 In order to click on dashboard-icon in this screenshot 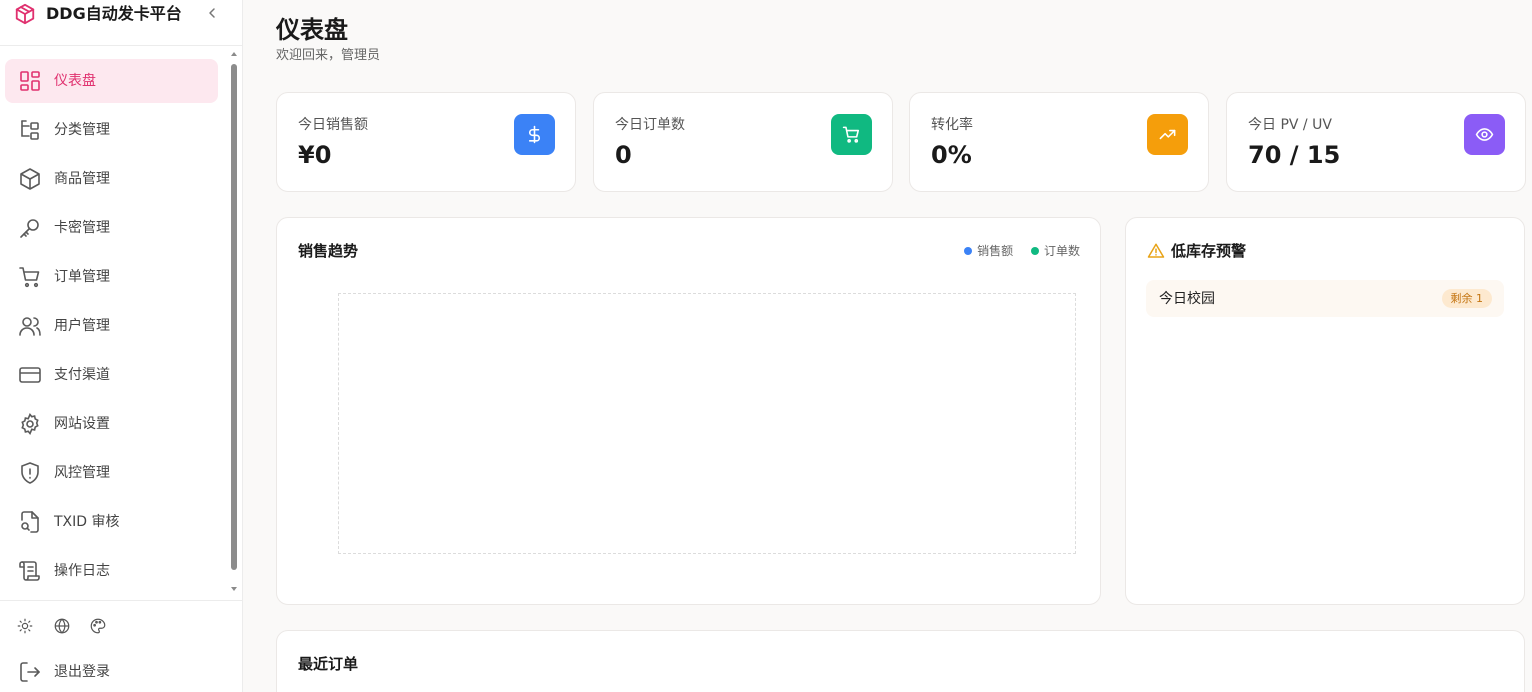, I will do `click(30, 81)`.